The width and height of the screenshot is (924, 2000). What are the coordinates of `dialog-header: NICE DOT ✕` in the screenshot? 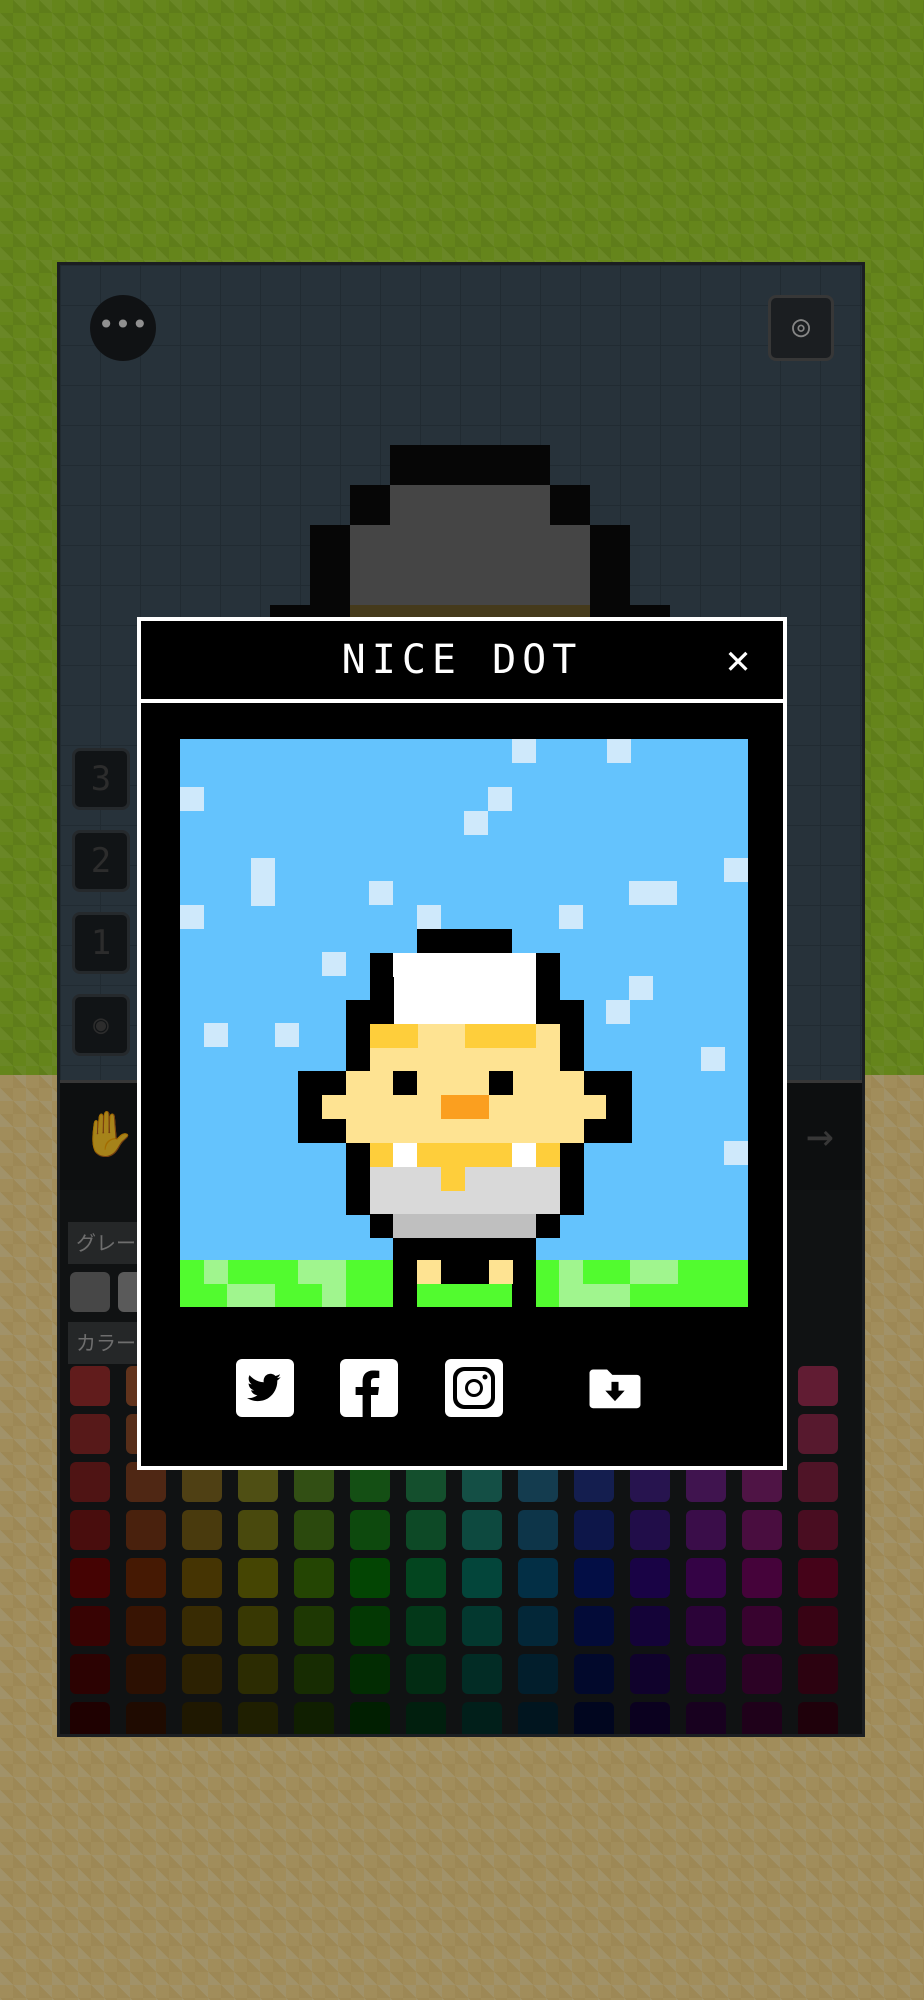 It's located at (462, 662).